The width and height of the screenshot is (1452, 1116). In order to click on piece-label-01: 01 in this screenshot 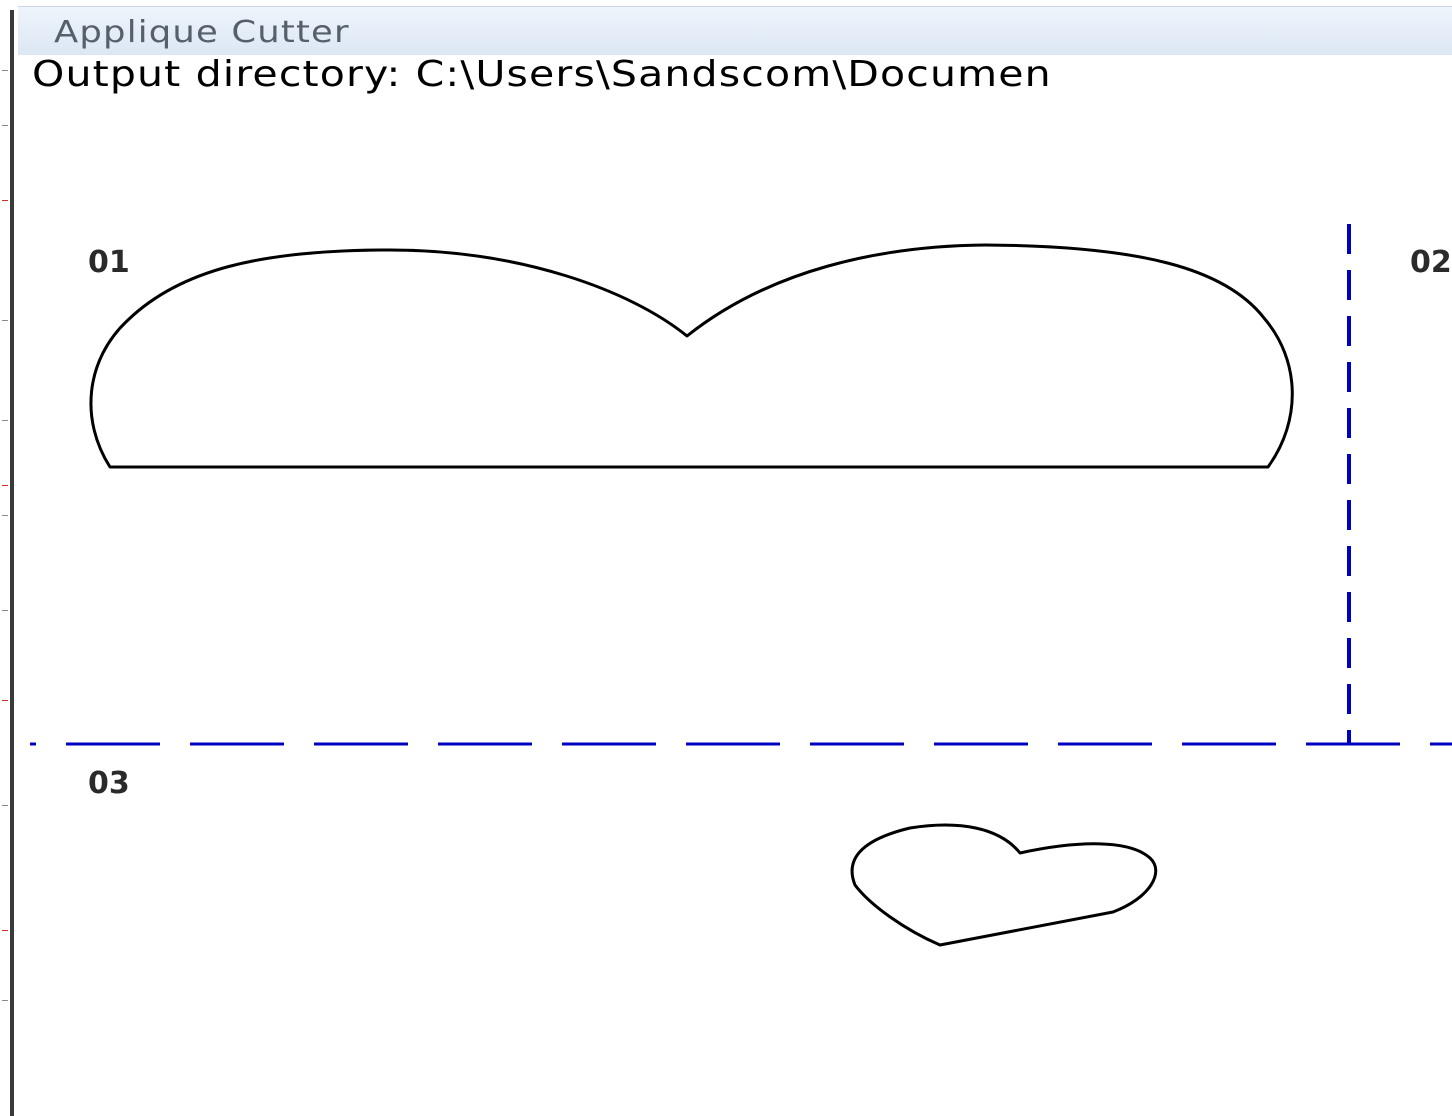, I will do `click(109, 262)`.